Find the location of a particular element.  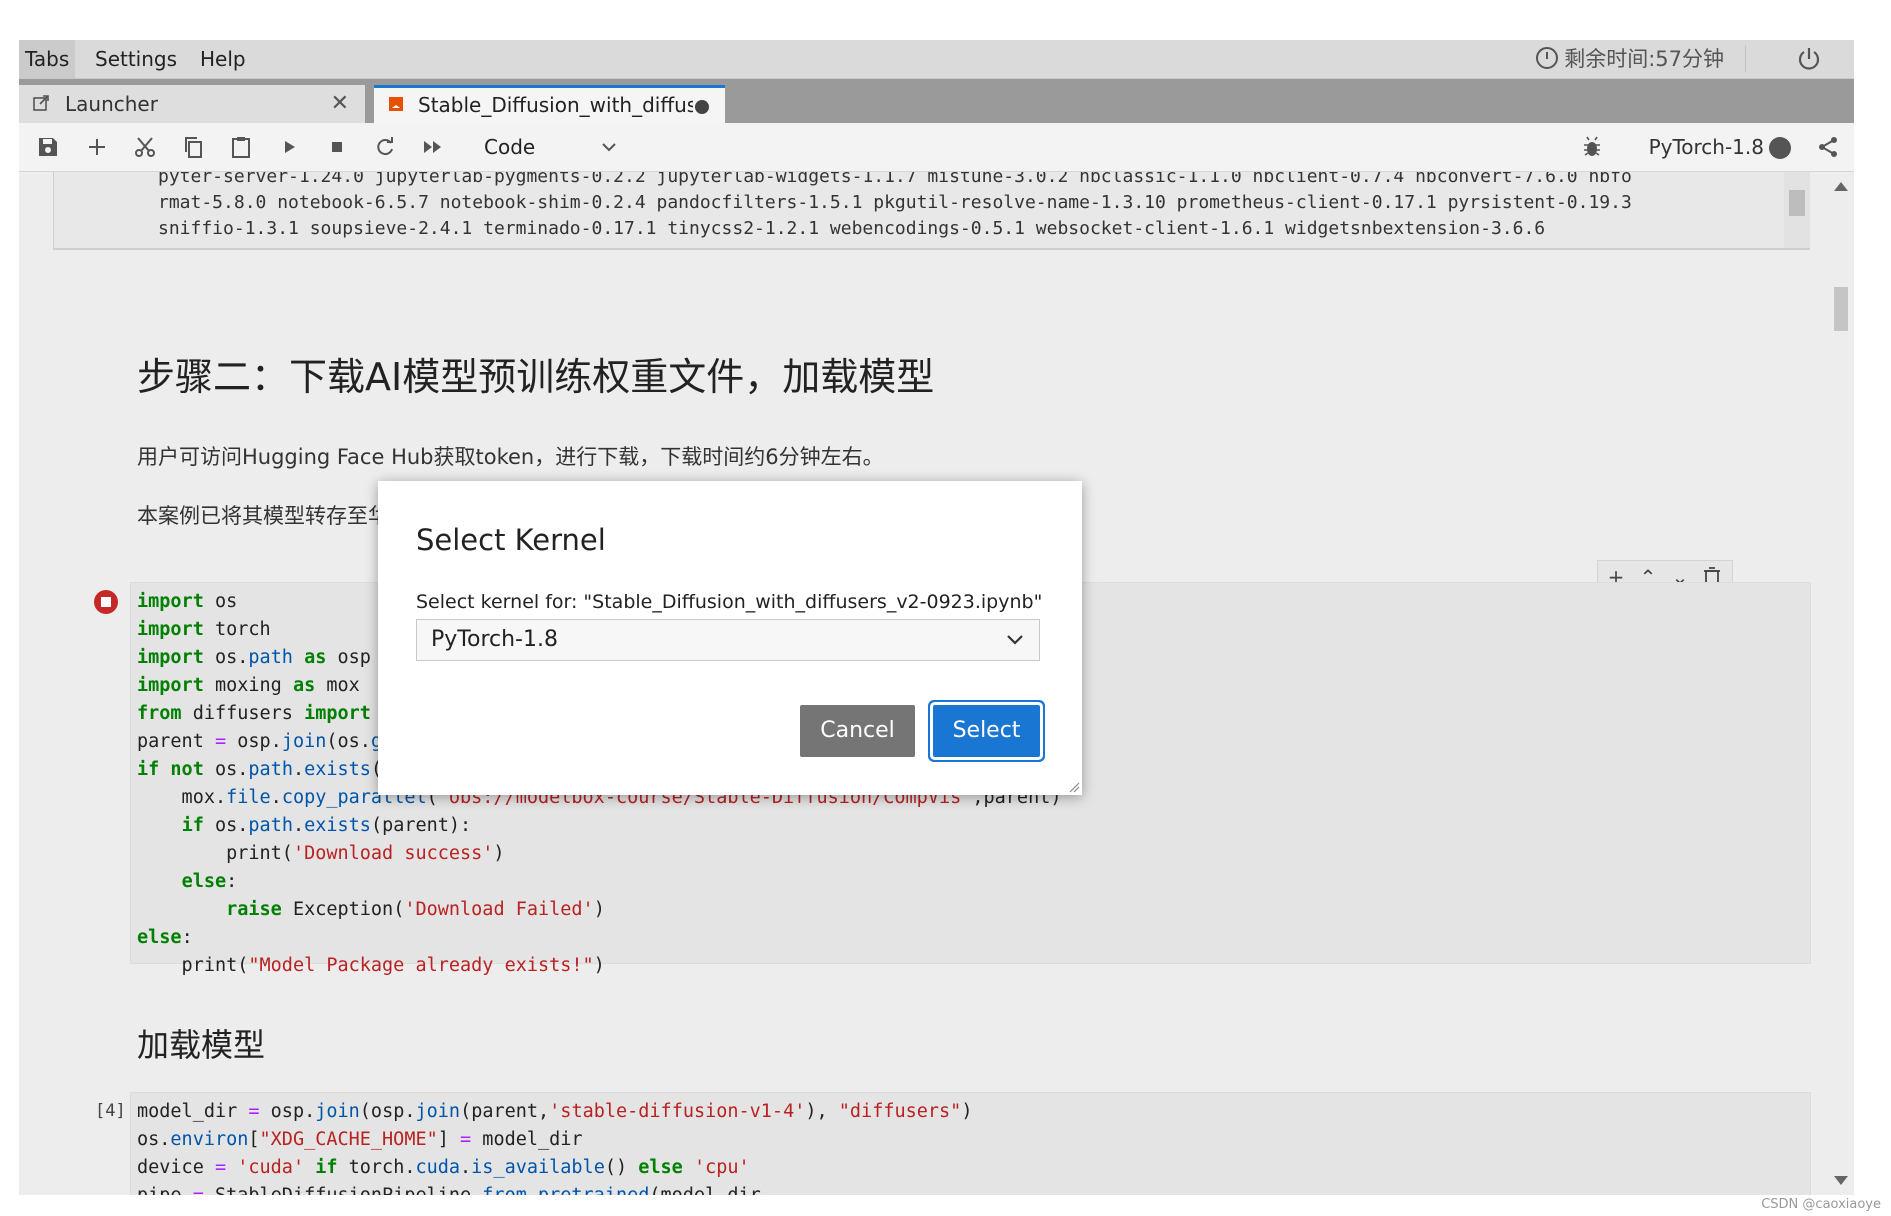

dialog-title: Select Kernel is located at coordinates (511, 540).